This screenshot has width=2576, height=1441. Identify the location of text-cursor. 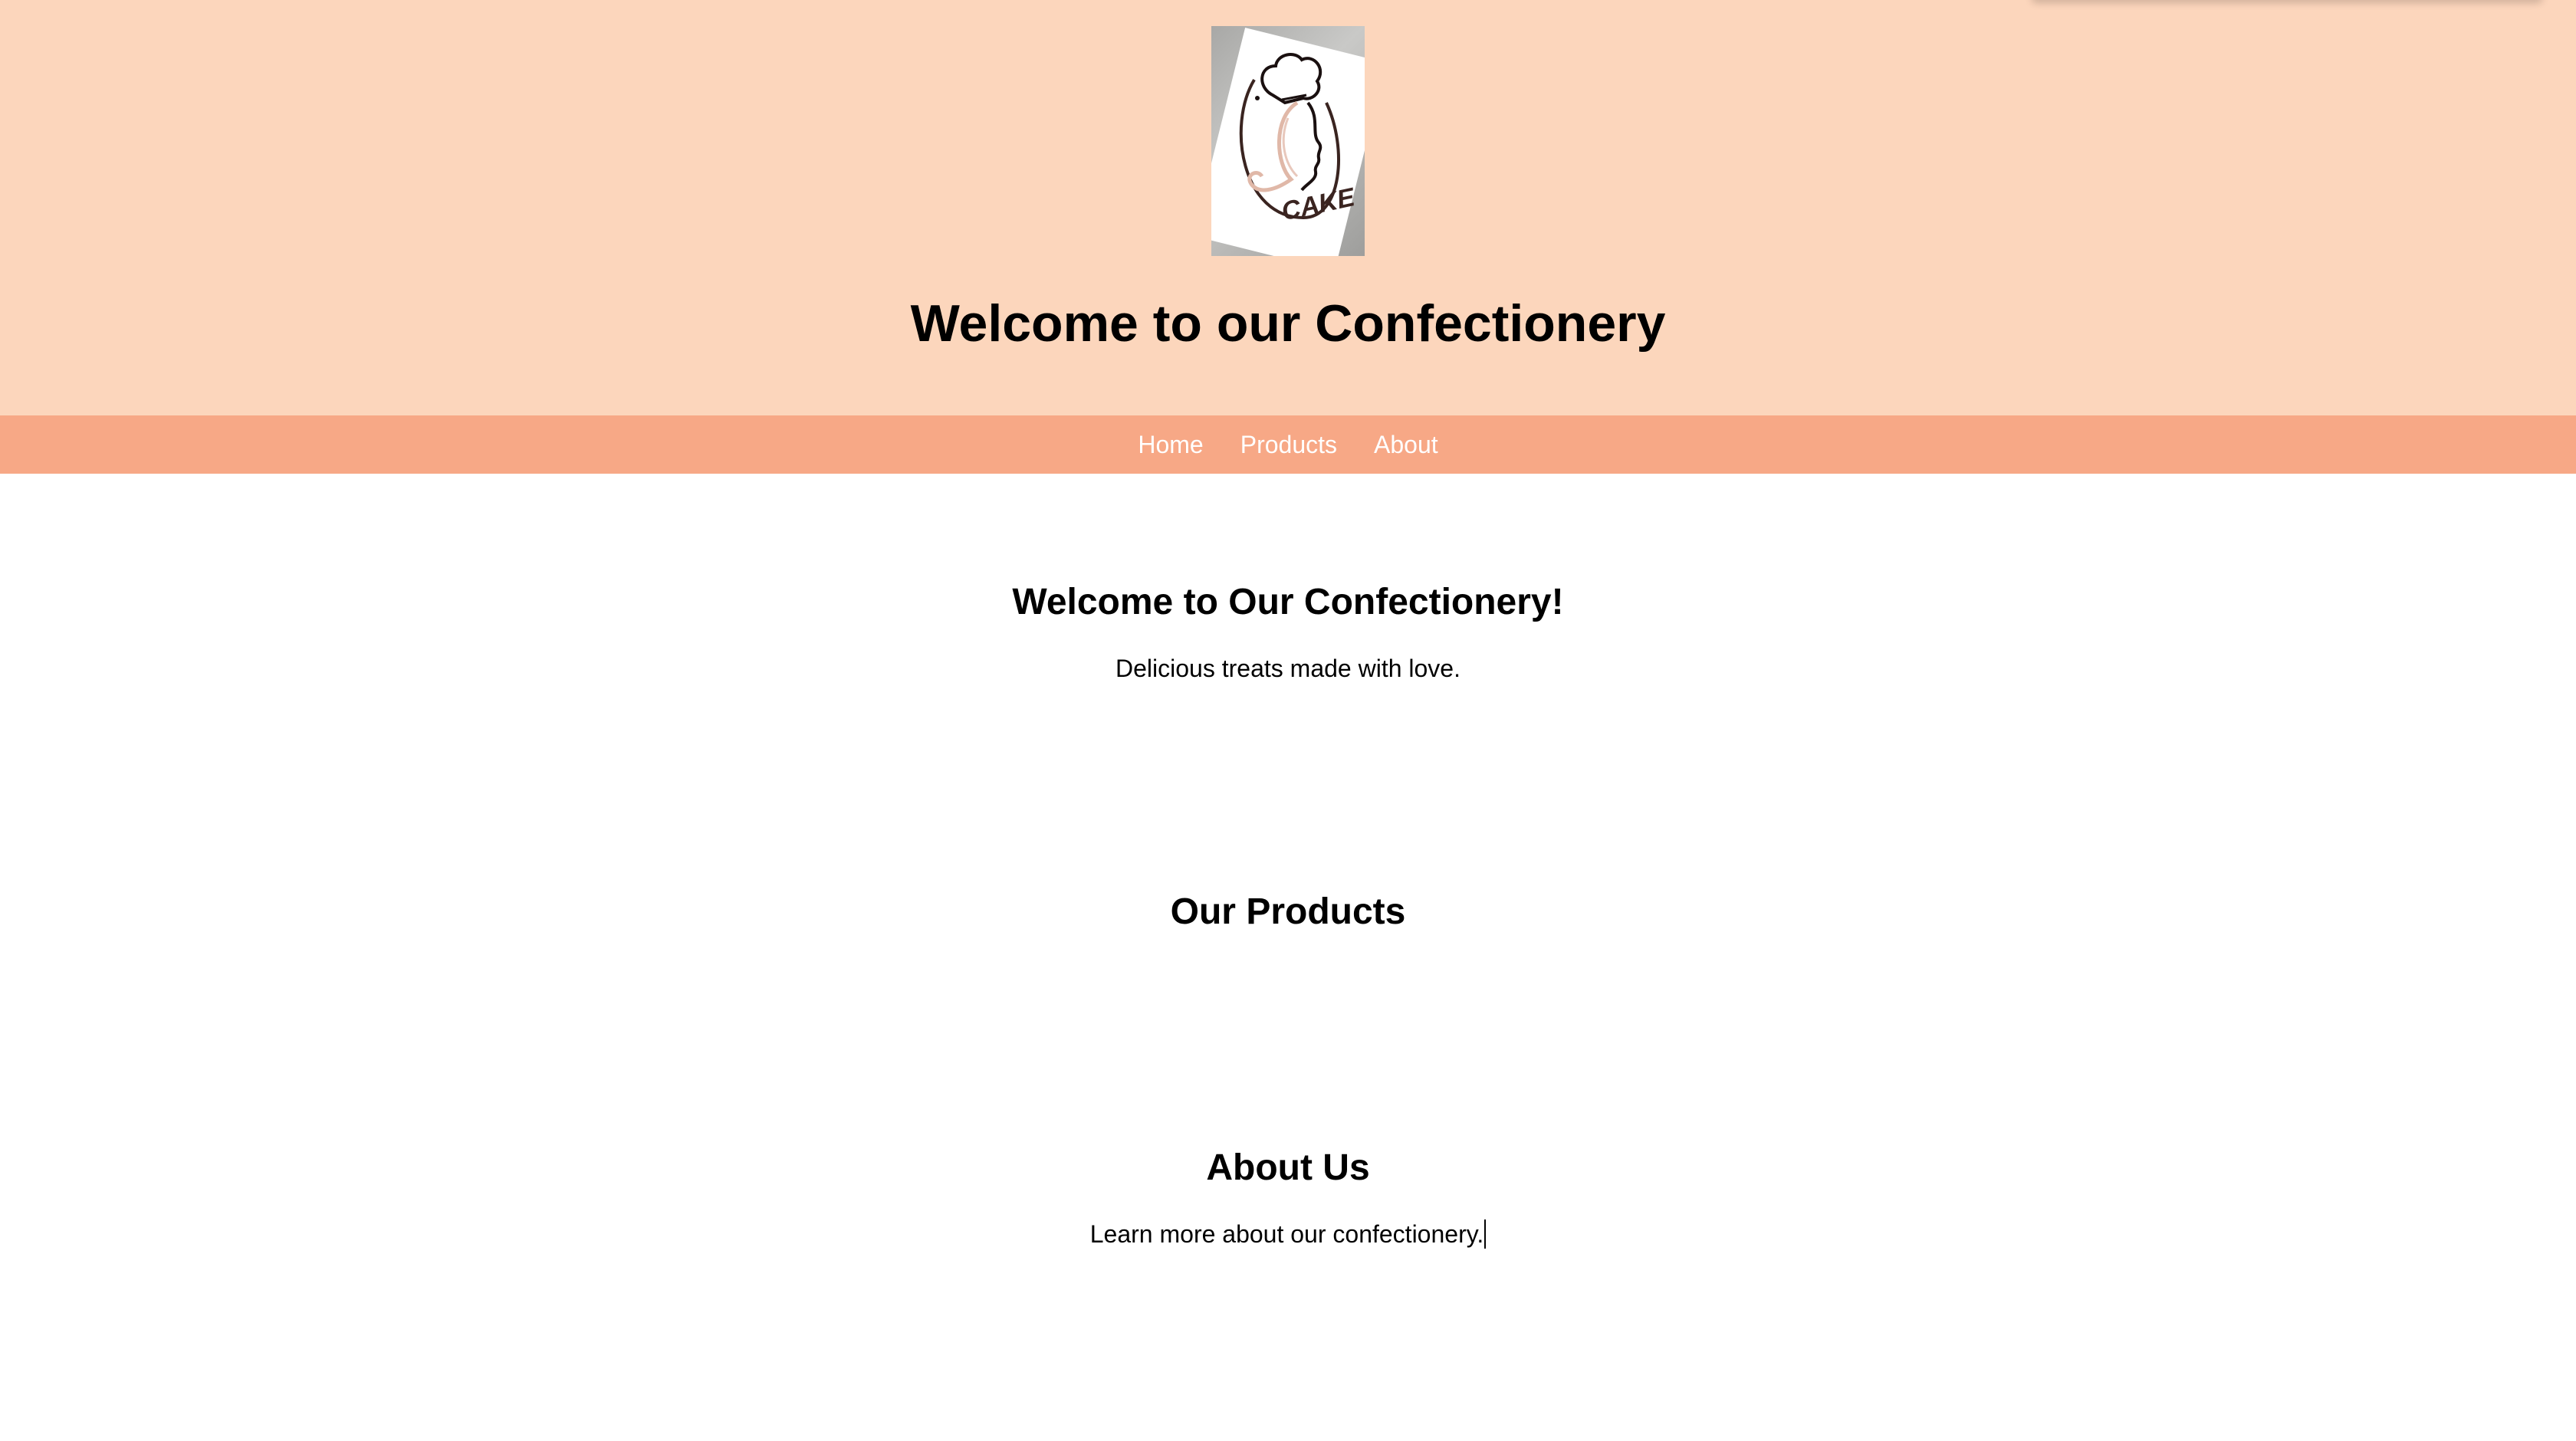
(1486, 1234).